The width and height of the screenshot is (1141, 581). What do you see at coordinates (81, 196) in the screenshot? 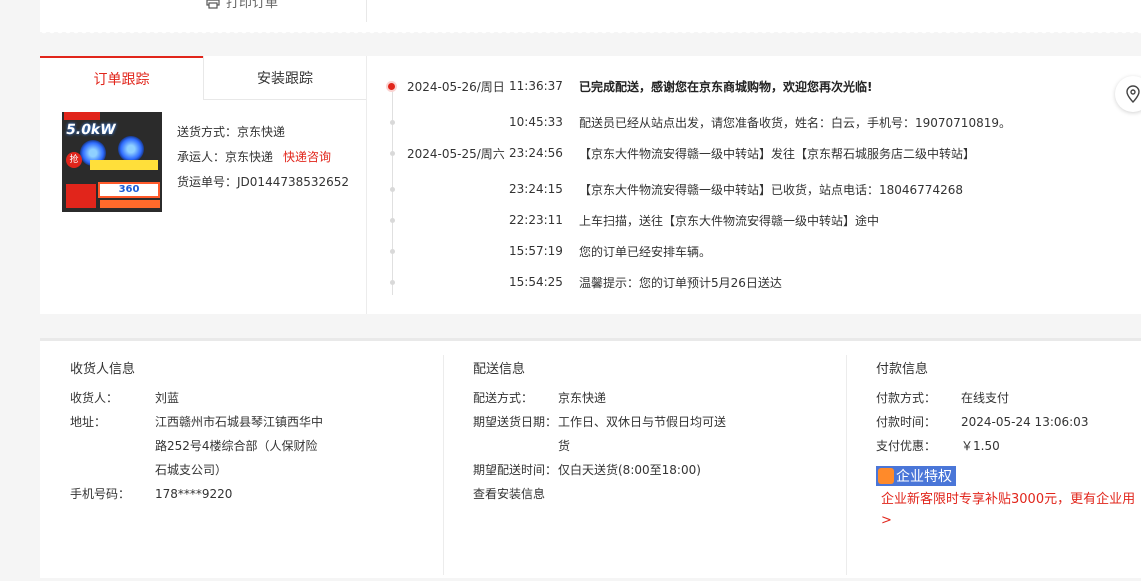
I see `promo-tag` at bounding box center [81, 196].